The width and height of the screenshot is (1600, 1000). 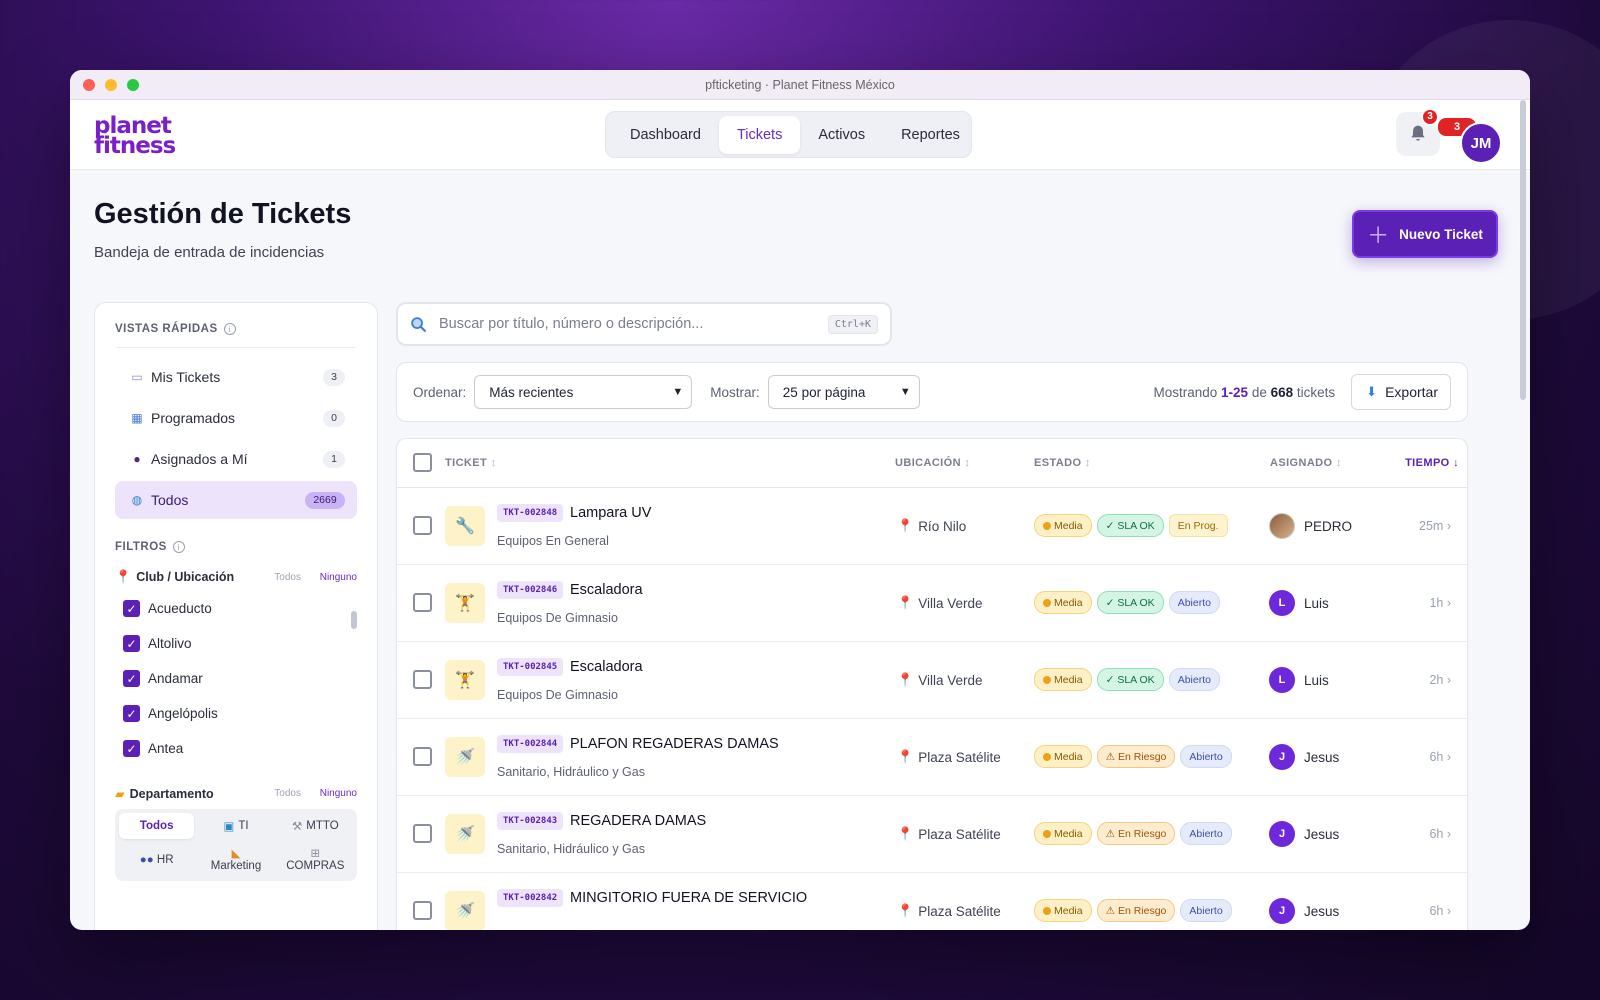 I want to click on club-filter-label: Club / Ubicación, so click(x=185, y=577).